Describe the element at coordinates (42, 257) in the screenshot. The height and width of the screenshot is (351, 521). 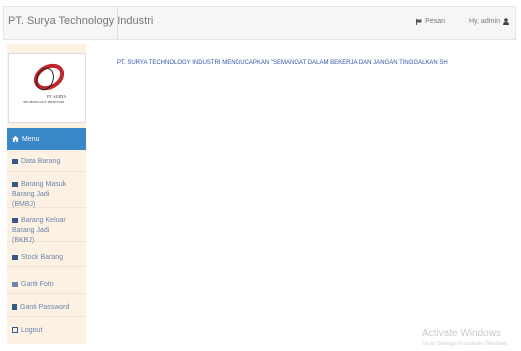
I see `sidebar-item-label: Stock Barang` at that location.